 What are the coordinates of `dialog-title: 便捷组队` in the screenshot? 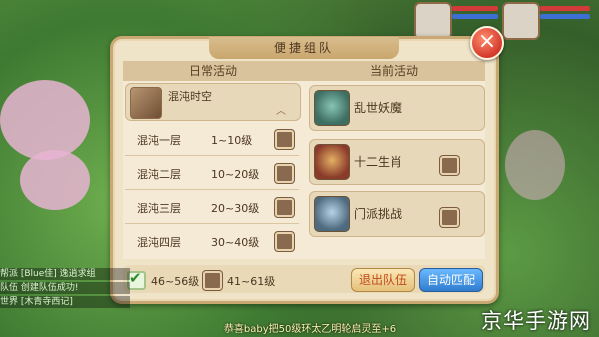 It's located at (304, 48).